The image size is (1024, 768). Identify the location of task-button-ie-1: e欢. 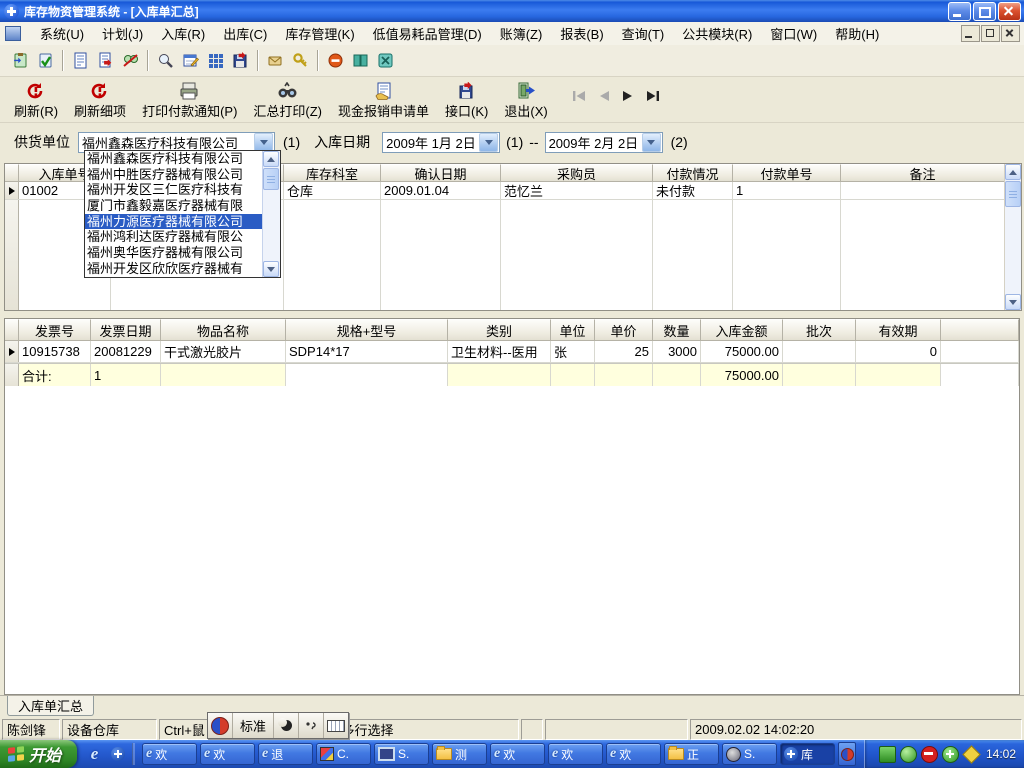
(170, 754).